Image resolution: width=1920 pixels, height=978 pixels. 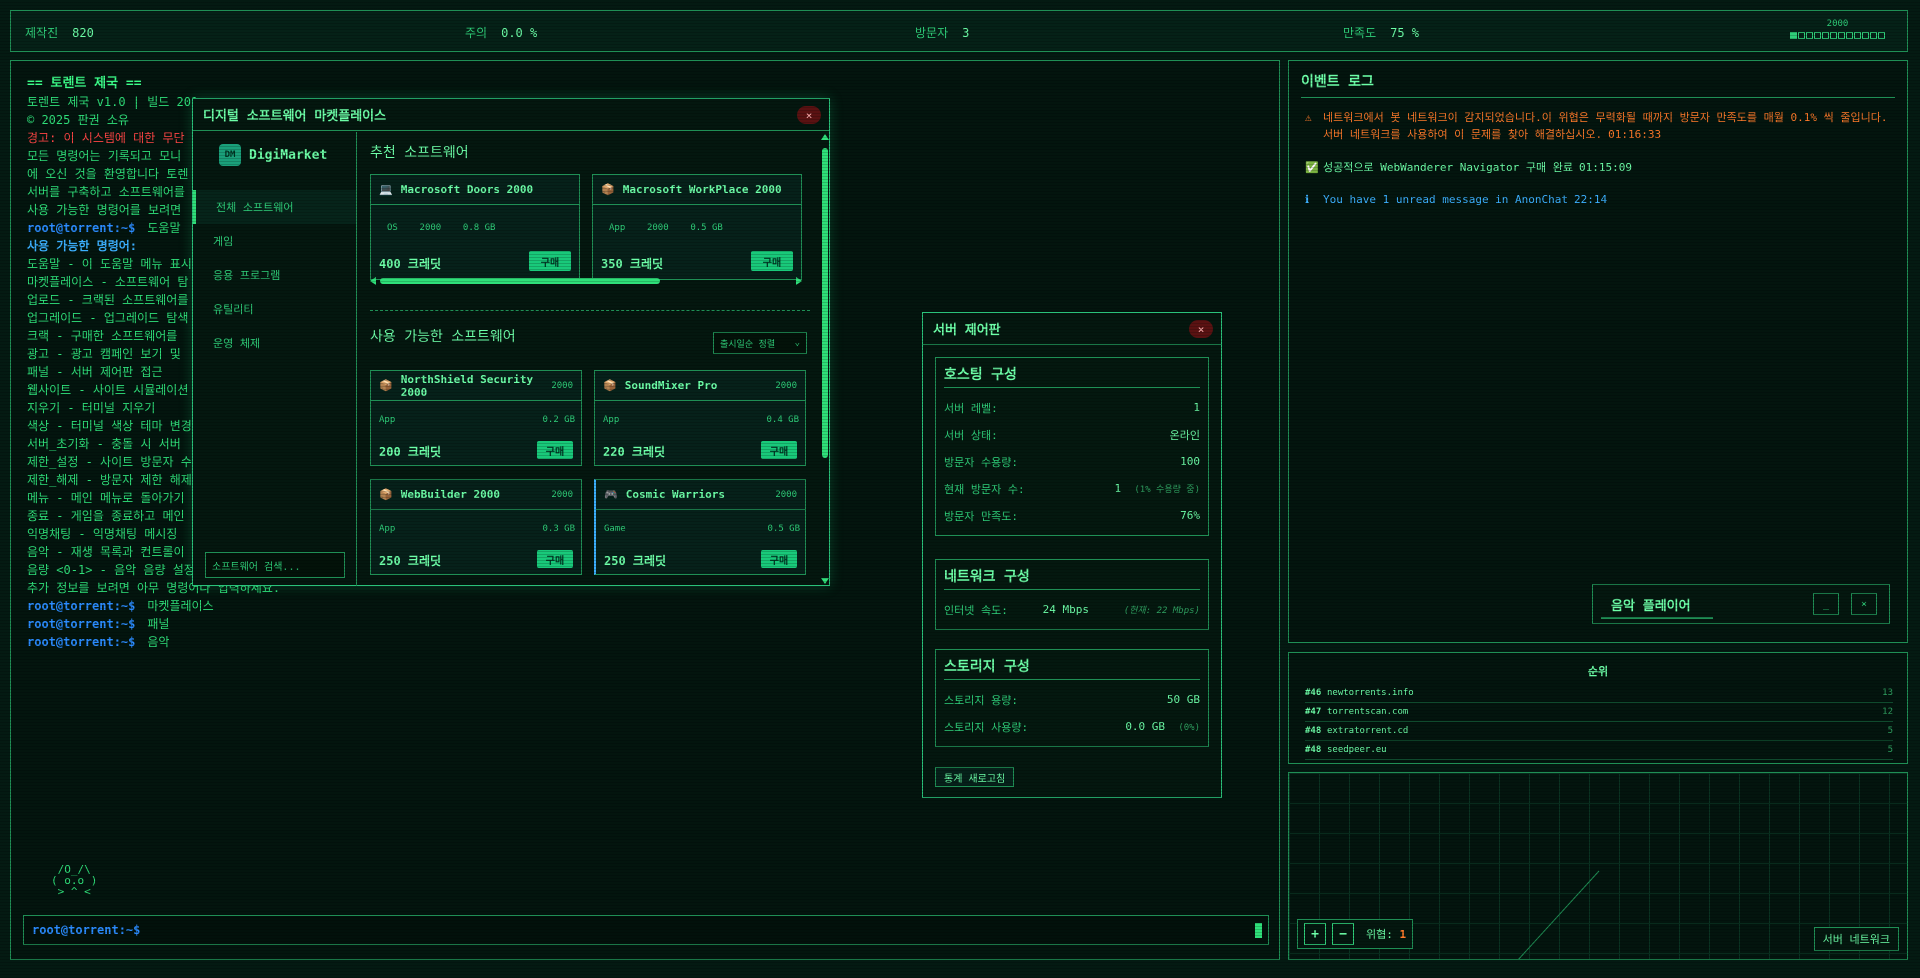 I want to click on available-title: 사용 가능한 소프트웨어, so click(x=443, y=337).